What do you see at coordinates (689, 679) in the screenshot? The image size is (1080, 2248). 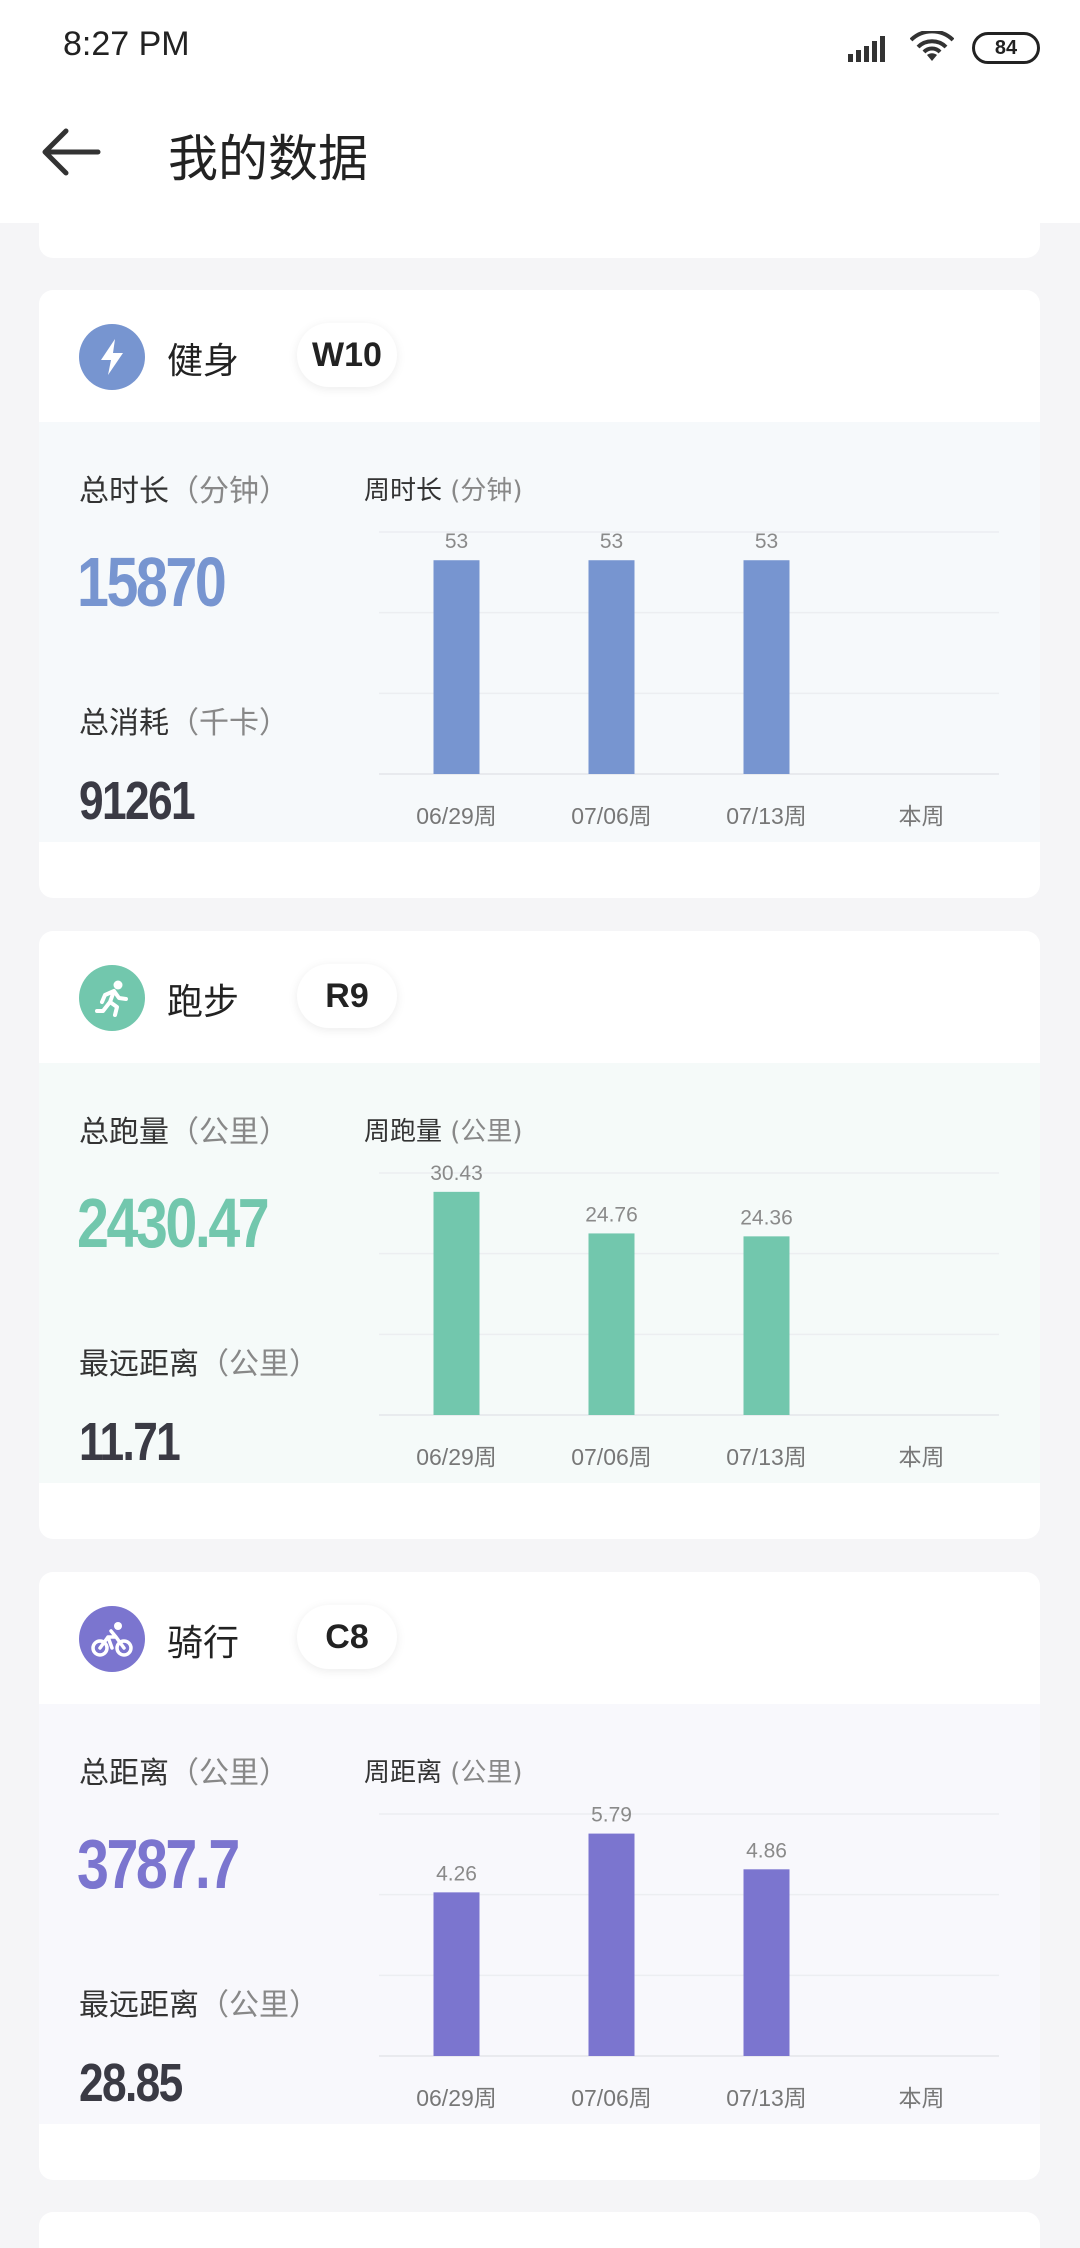 I see `weekly-duration-chart: 53 06/29周 53 07/06周 53 07/13周 本周` at bounding box center [689, 679].